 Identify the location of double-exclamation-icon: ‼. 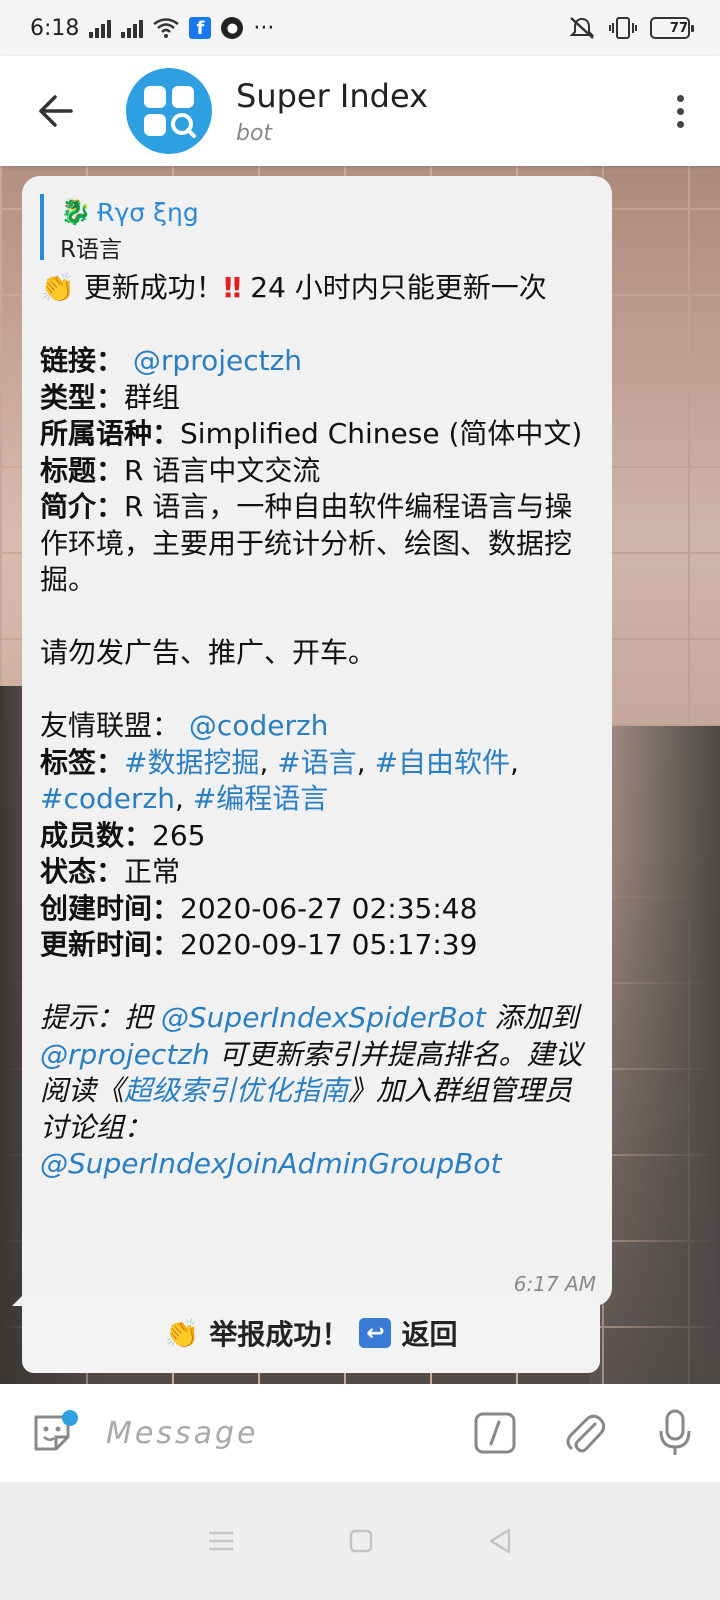
(232, 287).